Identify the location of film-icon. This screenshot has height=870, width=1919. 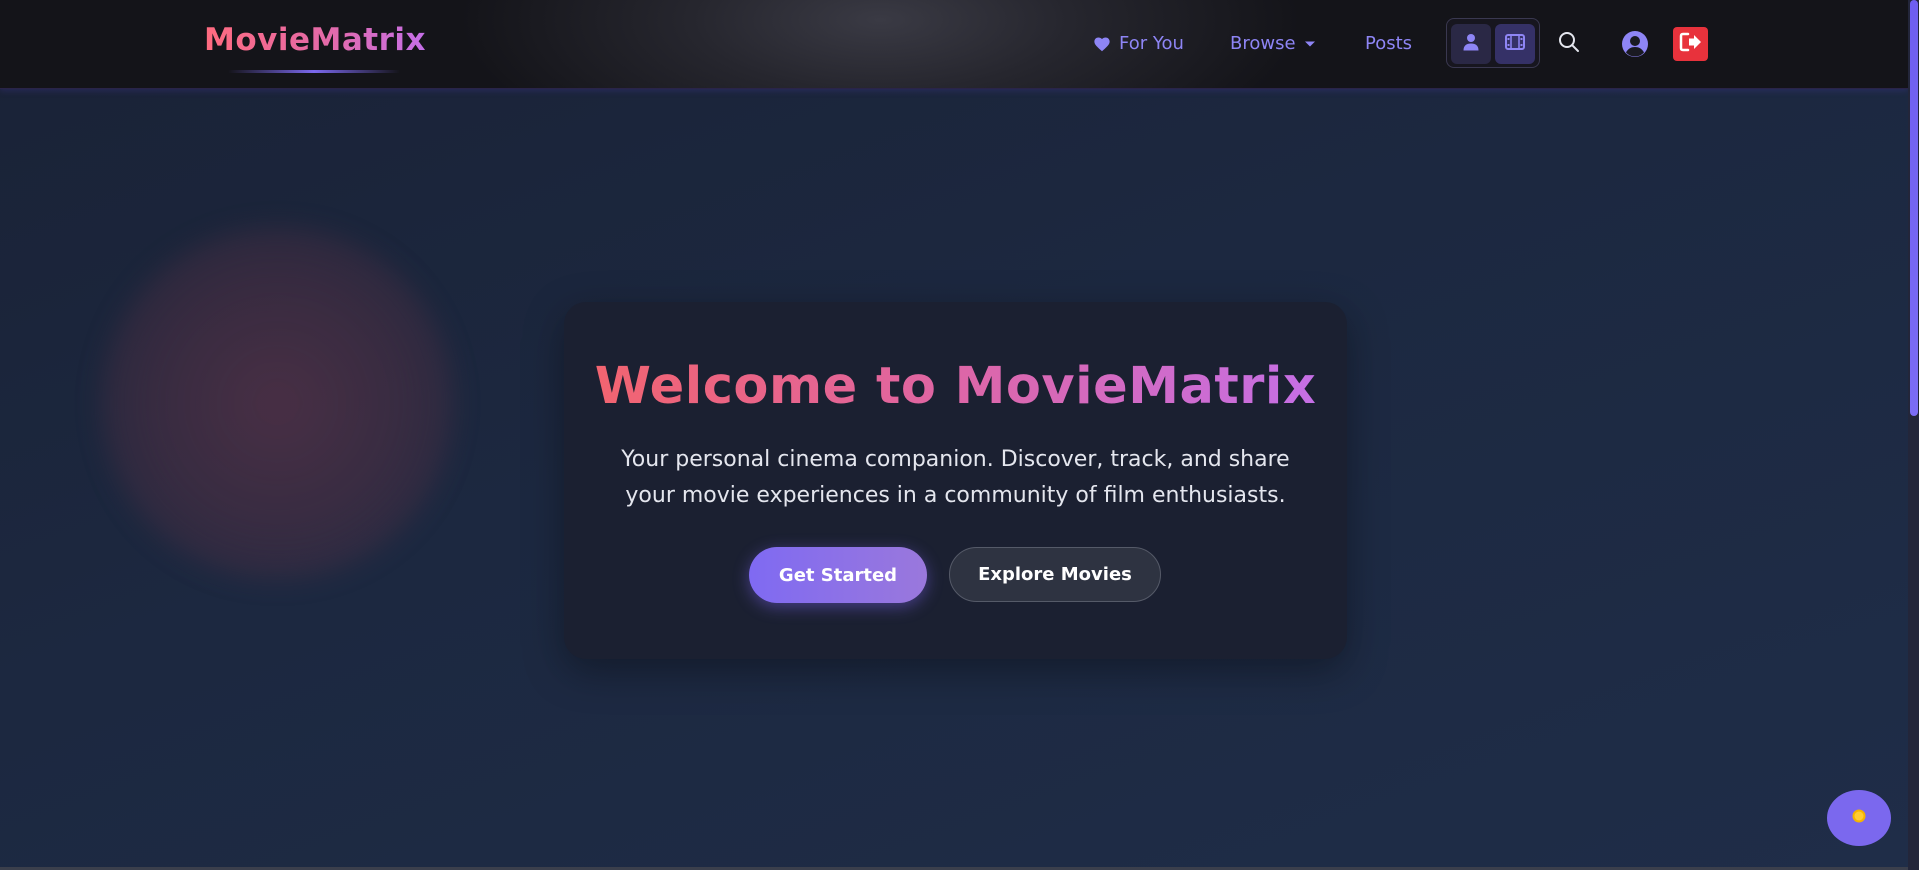
(1515, 44).